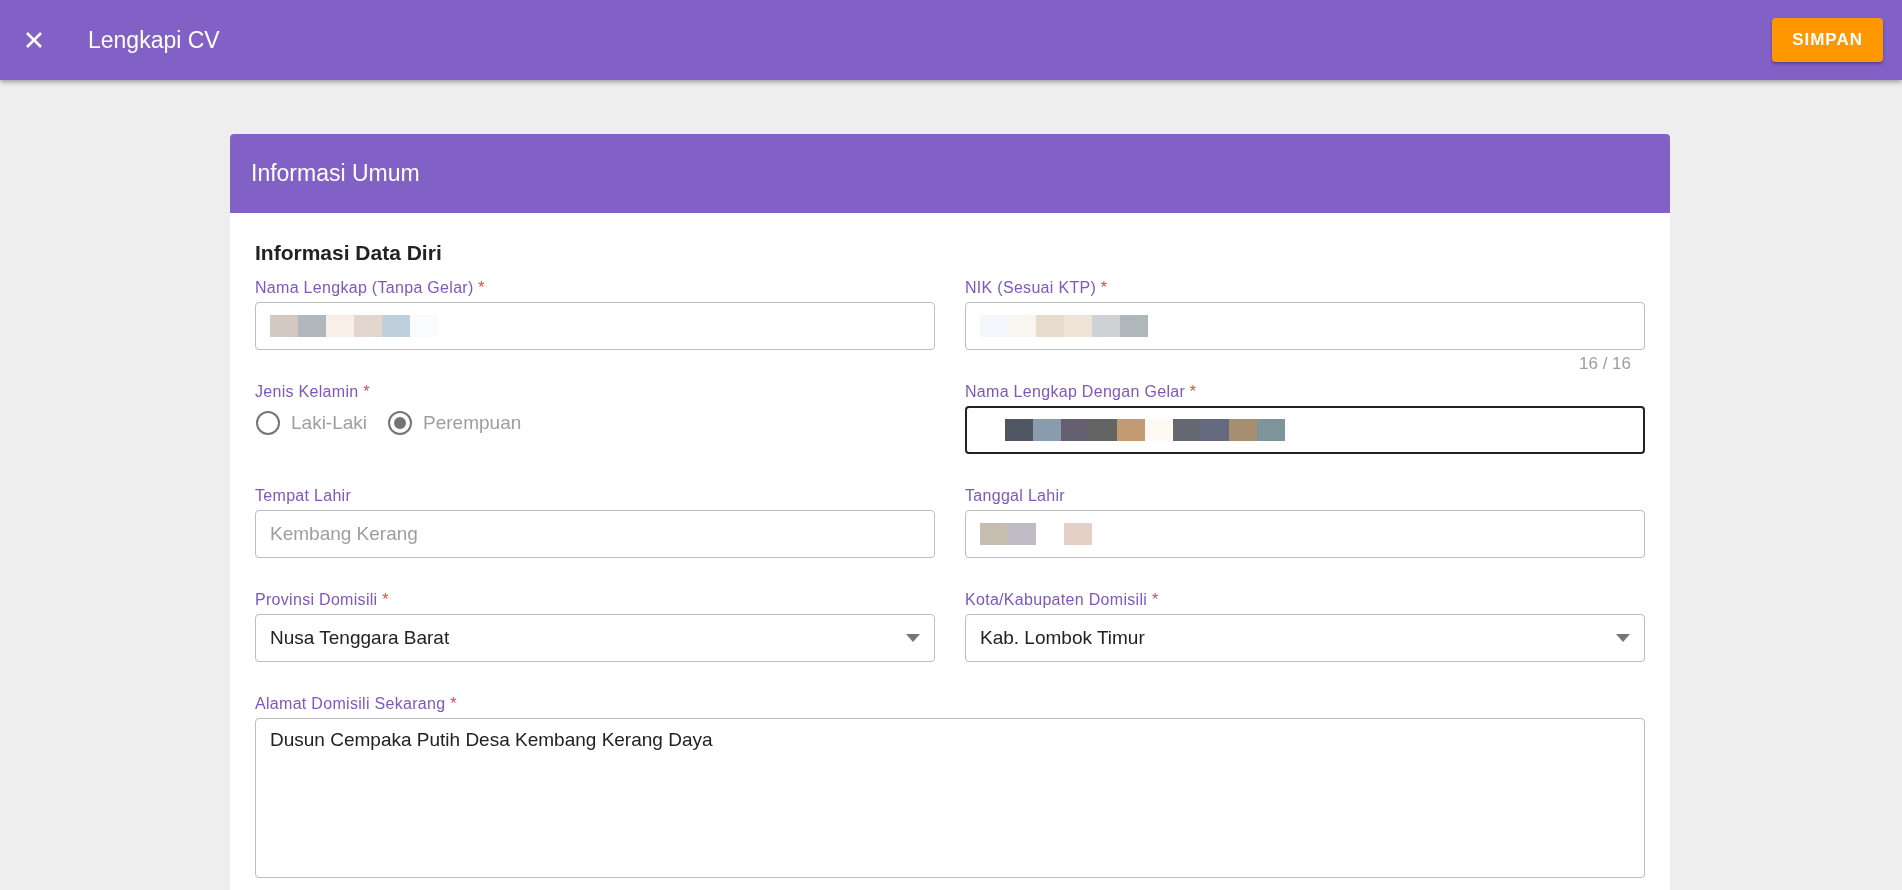  I want to click on radio-checked-icon, so click(400, 423).